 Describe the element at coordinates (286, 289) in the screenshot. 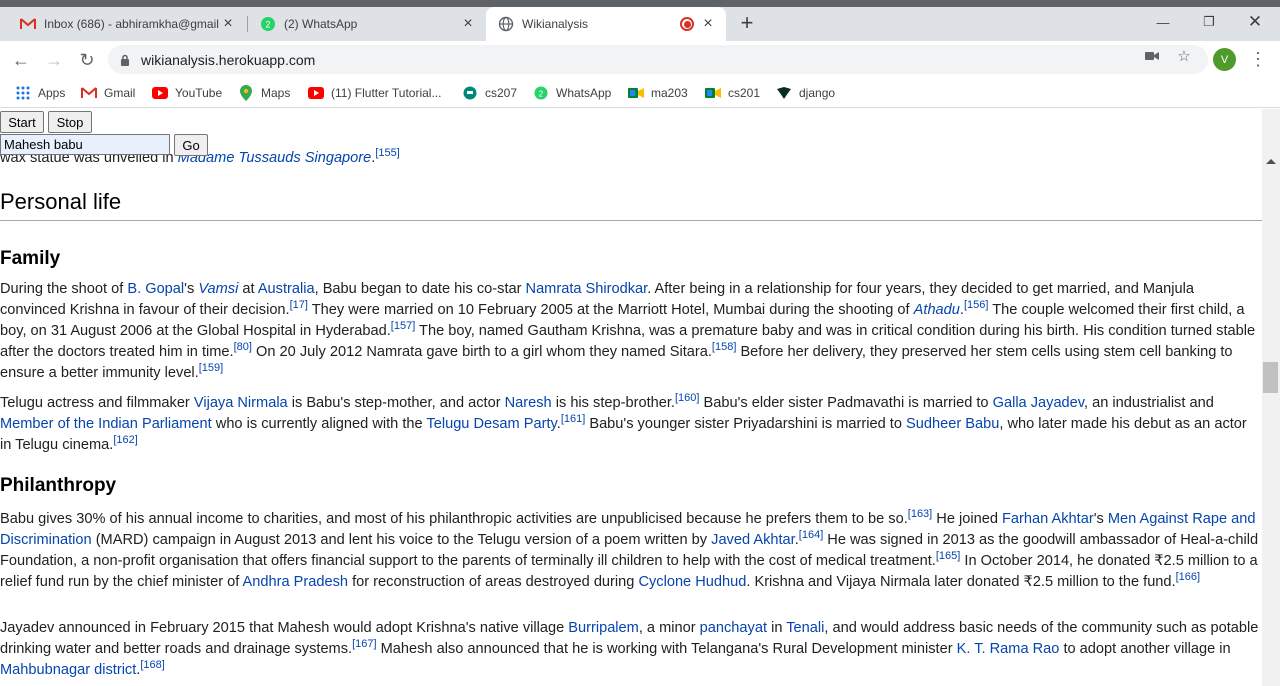

I see `article-link: Australia` at that location.